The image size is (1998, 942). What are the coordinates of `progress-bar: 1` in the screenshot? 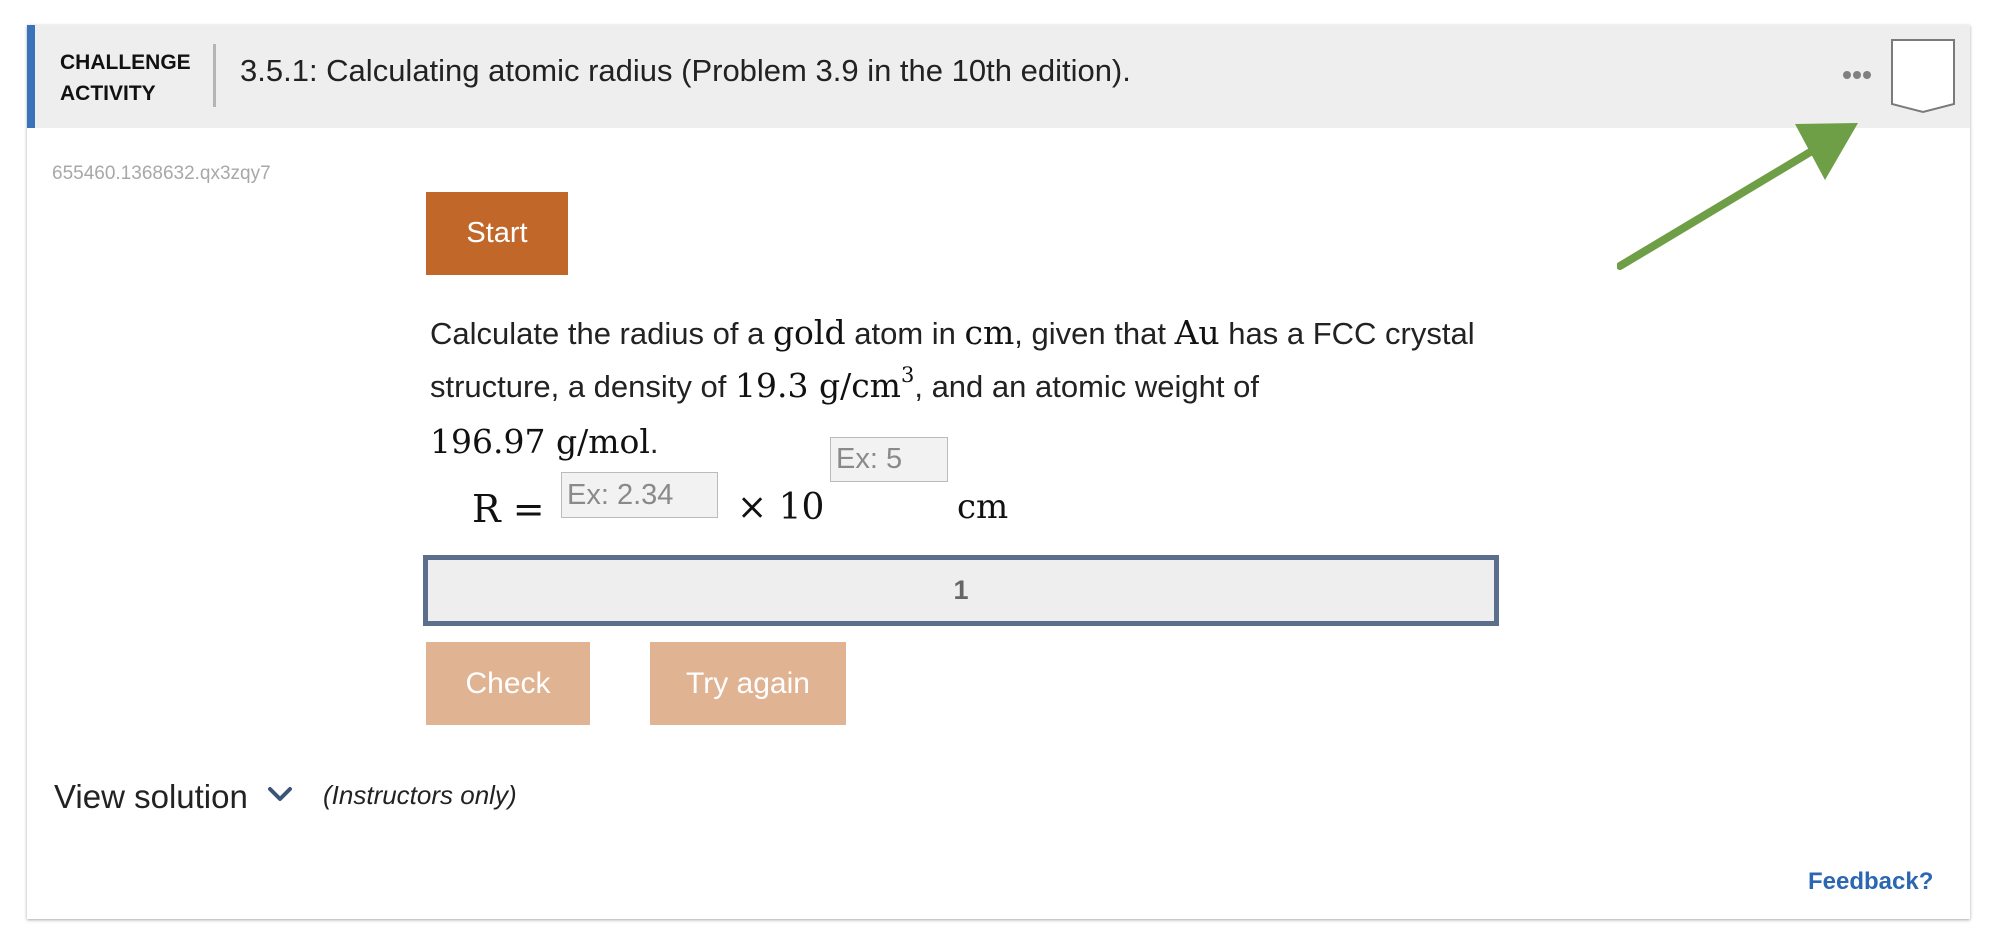 It's located at (961, 590).